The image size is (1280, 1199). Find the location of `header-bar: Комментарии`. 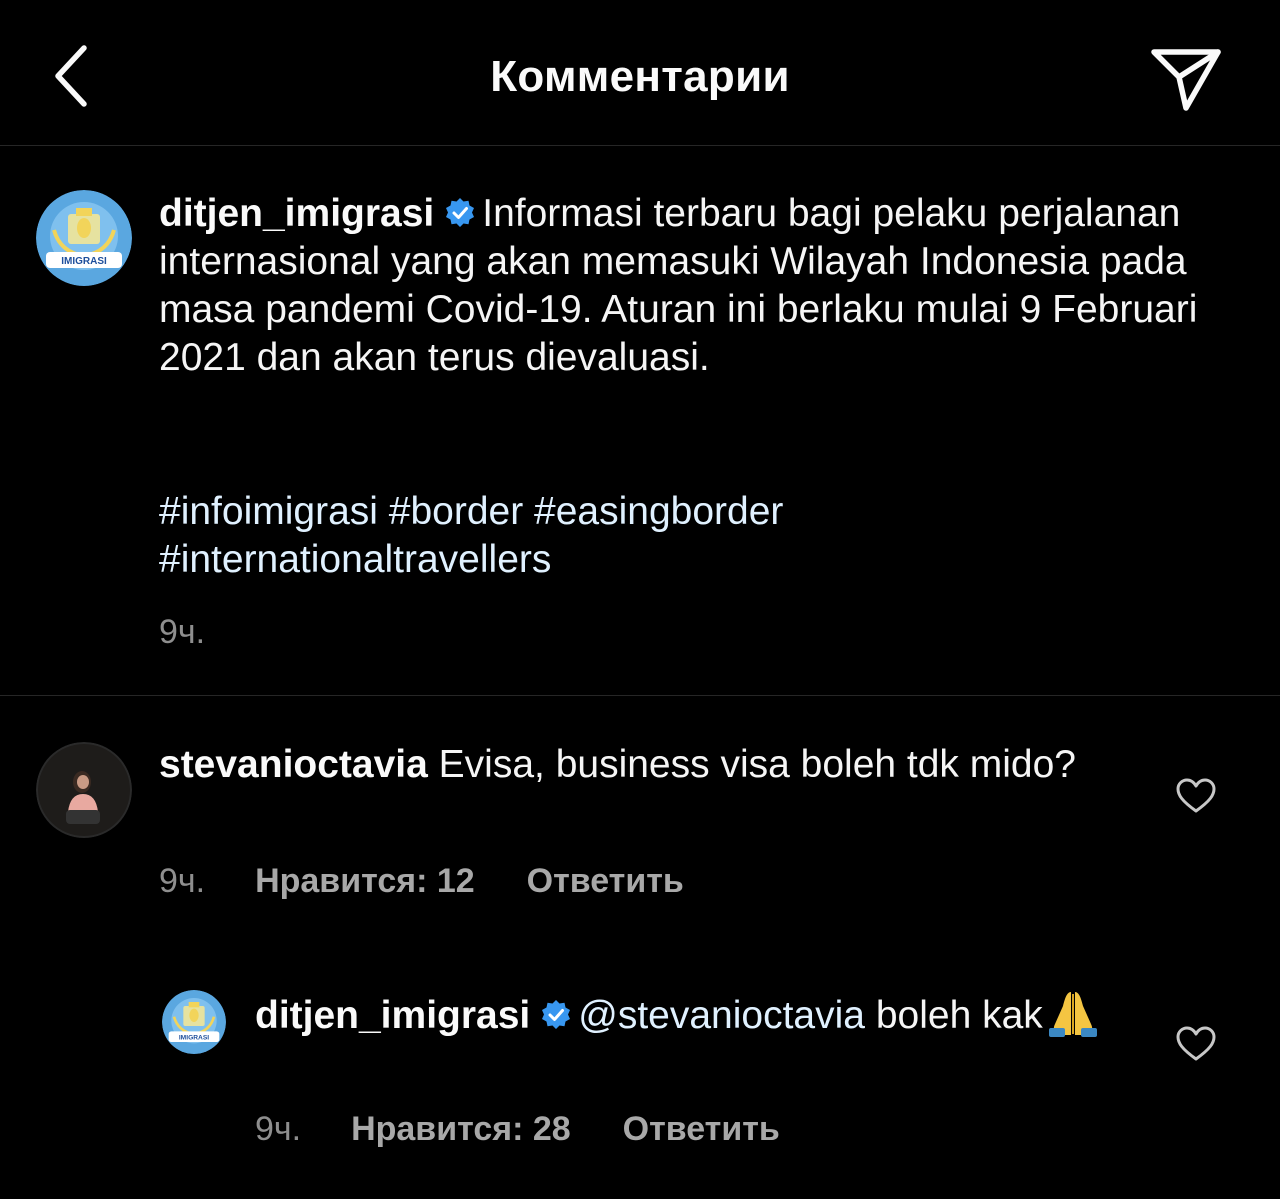

header-bar: Комментарии is located at coordinates (640, 73).